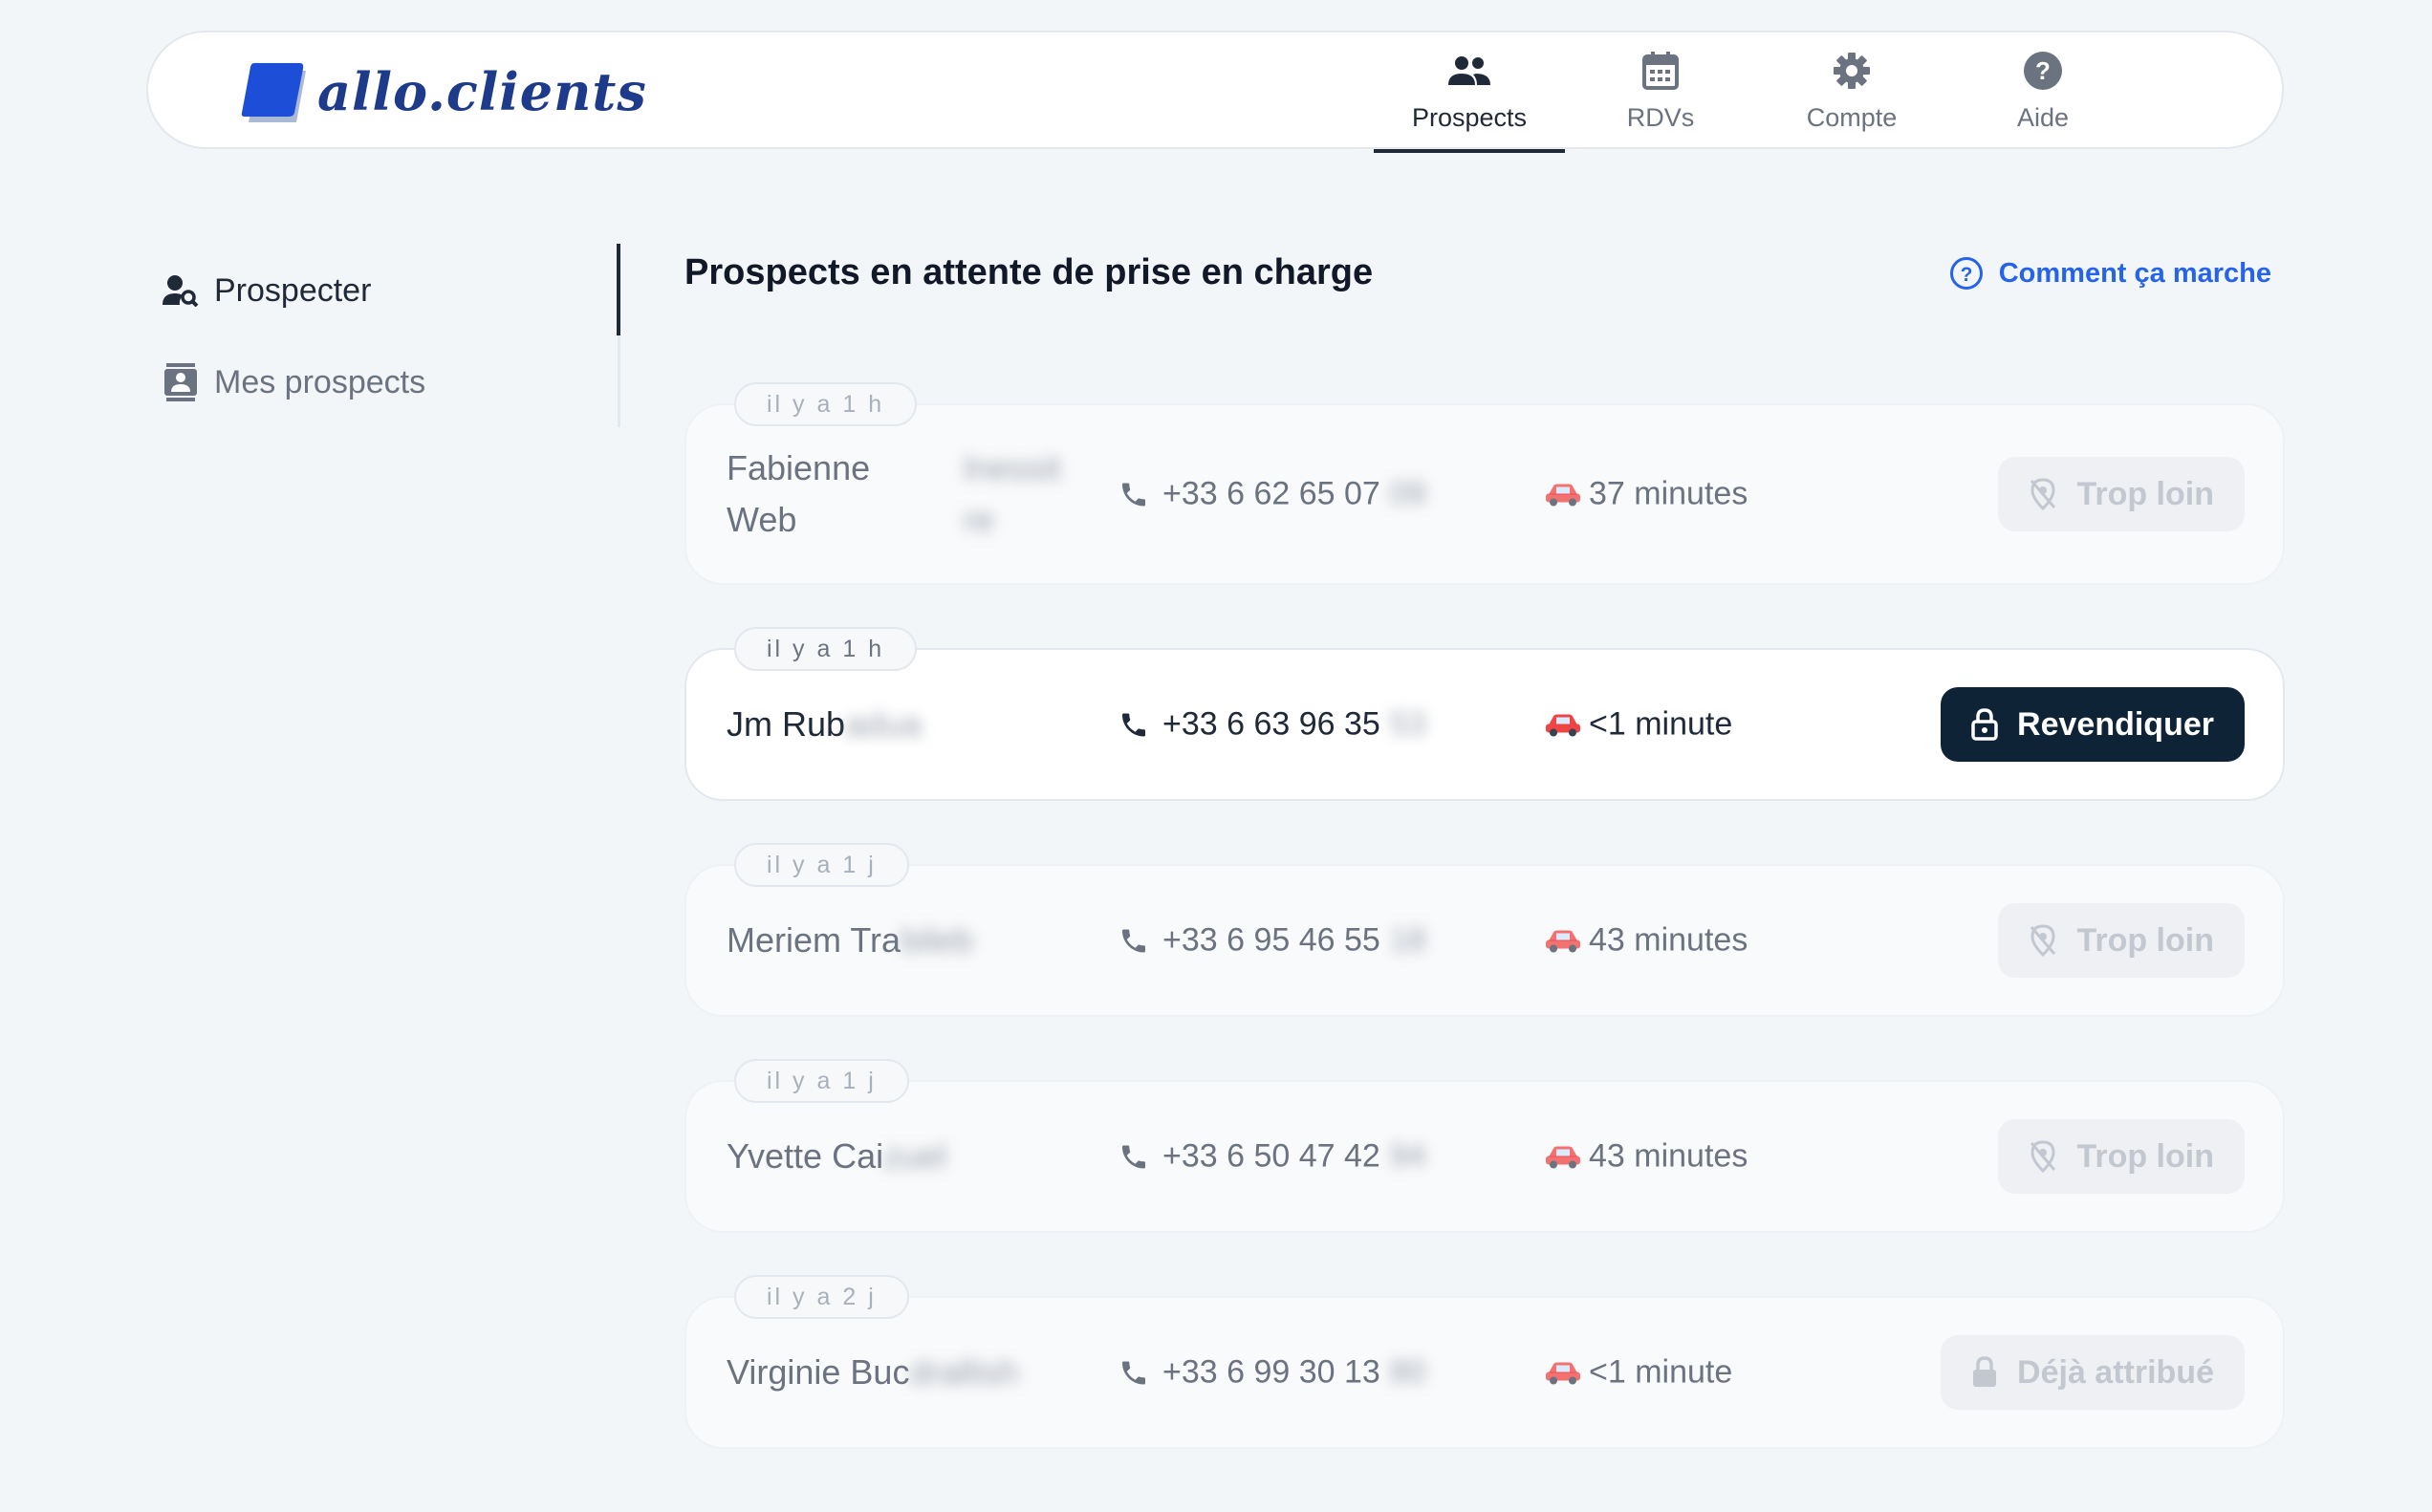 This screenshot has width=2432, height=1512. I want to click on sidebar-item-label: Prospecter, so click(293, 290).